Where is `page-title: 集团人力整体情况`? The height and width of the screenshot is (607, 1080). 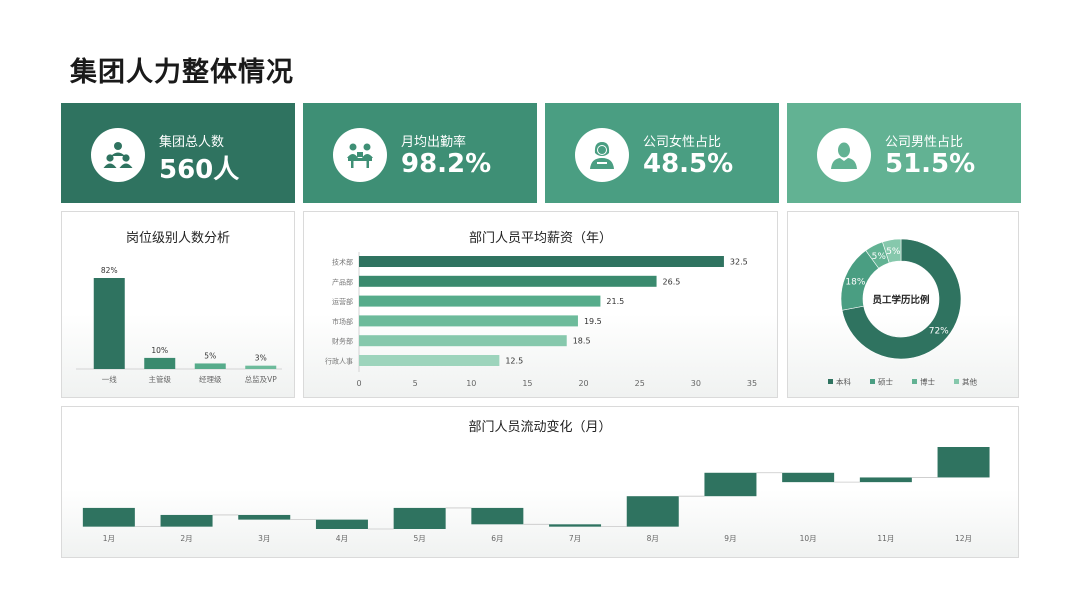 page-title: 集团人力整体情况 is located at coordinates (182, 72).